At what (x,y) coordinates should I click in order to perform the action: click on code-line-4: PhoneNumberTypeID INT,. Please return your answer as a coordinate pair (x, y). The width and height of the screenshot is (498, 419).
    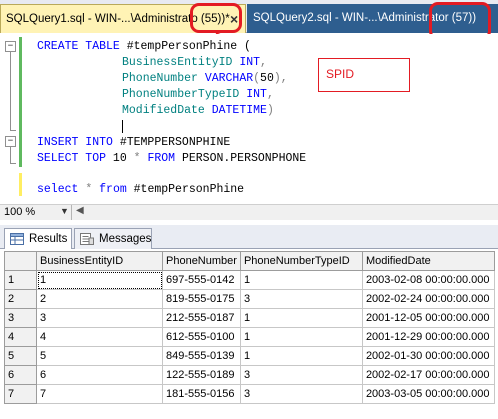
    Looking at the image, I should click on (198, 94).